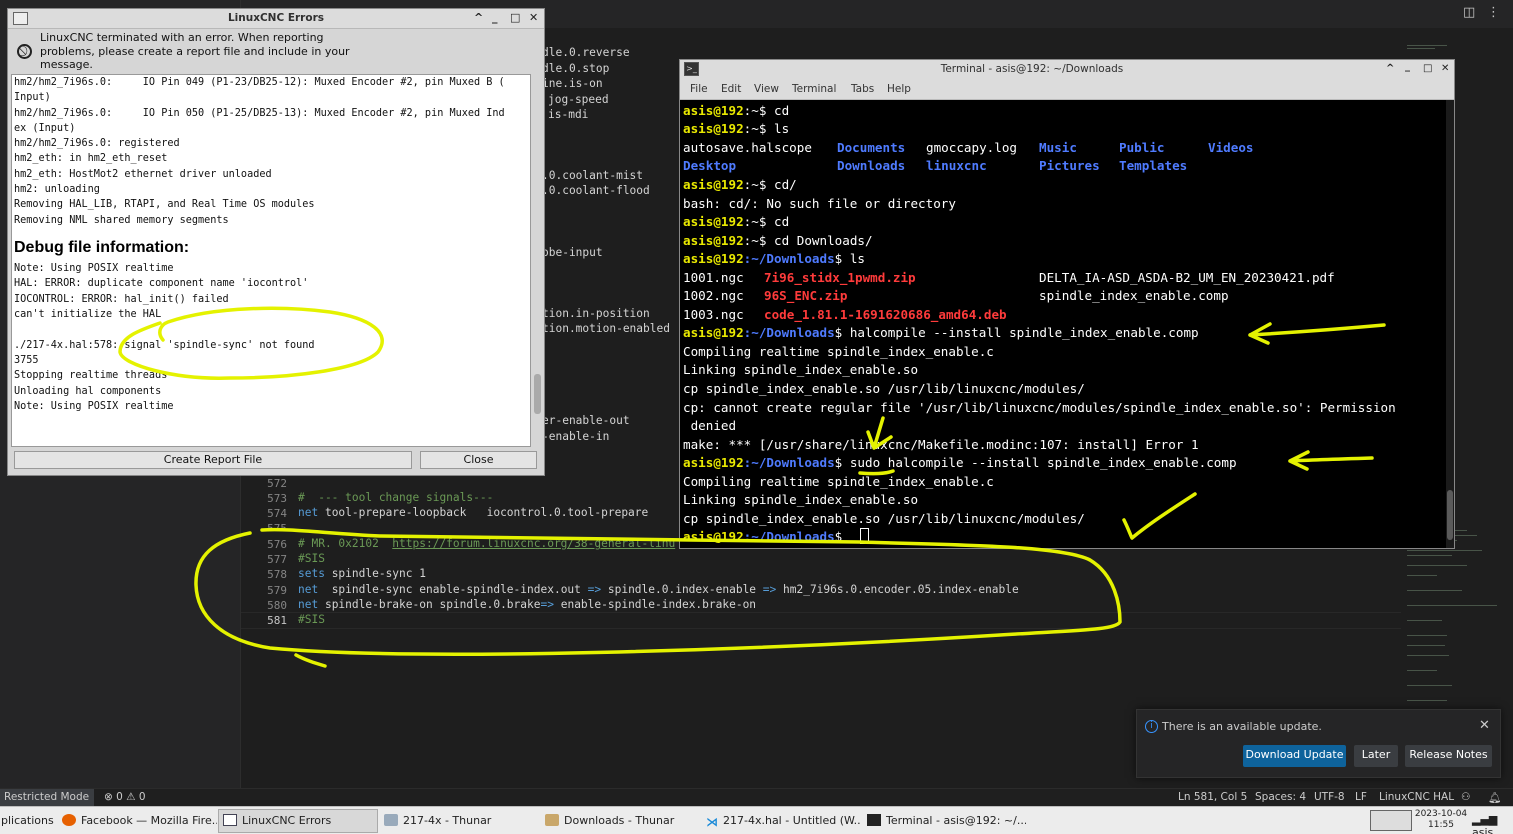 This screenshot has width=1513, height=834. What do you see at coordinates (1416, 797) in the screenshot?
I see `language-mode: LinuxCNC HAL` at bounding box center [1416, 797].